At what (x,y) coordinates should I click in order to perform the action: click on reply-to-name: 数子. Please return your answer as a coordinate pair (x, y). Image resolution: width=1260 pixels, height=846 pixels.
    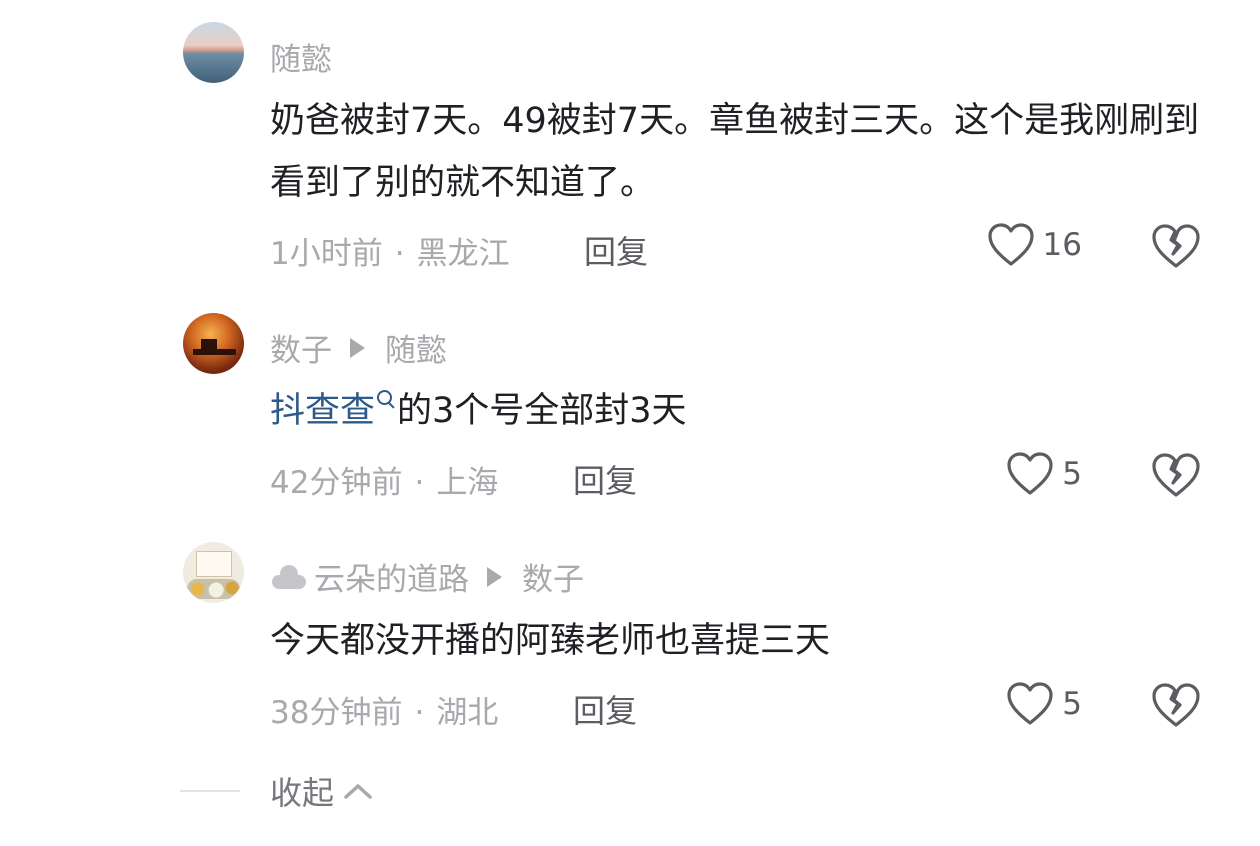
    Looking at the image, I should click on (553, 576).